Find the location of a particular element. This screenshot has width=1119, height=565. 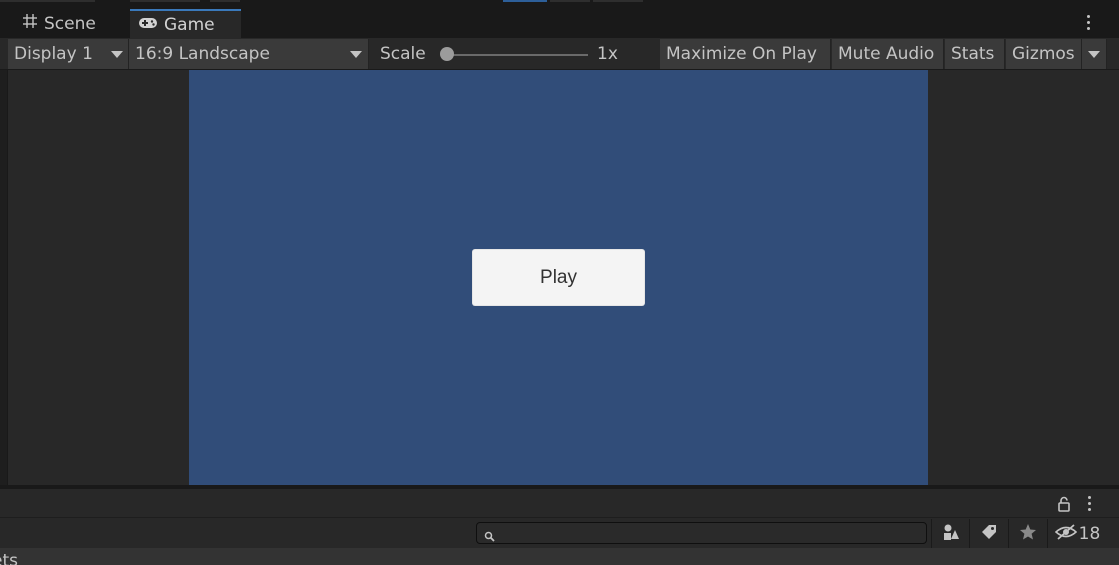

grid-icon is located at coordinates (30, 23).